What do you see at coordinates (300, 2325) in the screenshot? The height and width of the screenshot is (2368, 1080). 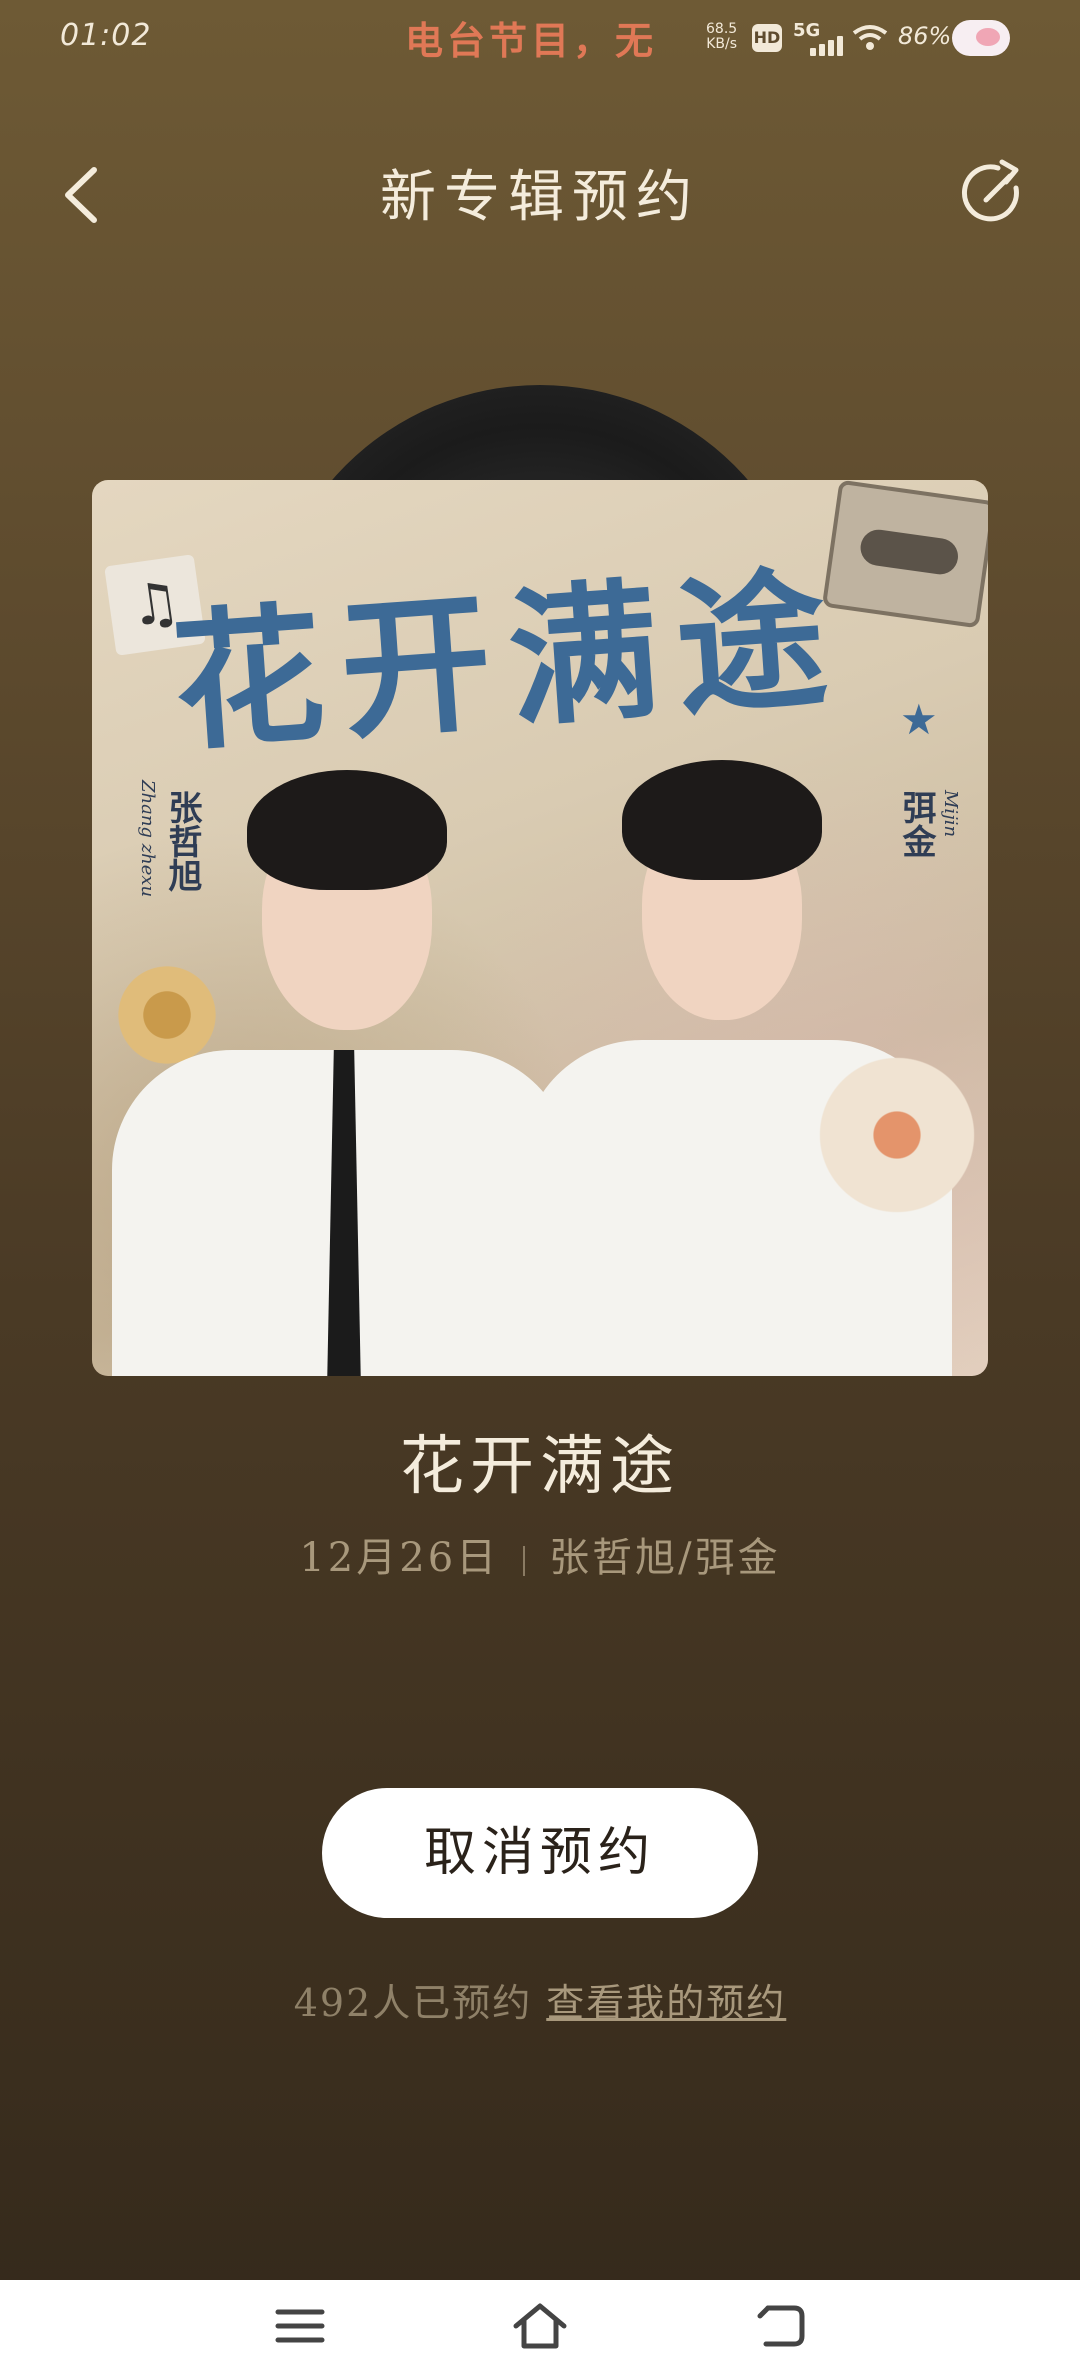 I see `menu-icon` at bounding box center [300, 2325].